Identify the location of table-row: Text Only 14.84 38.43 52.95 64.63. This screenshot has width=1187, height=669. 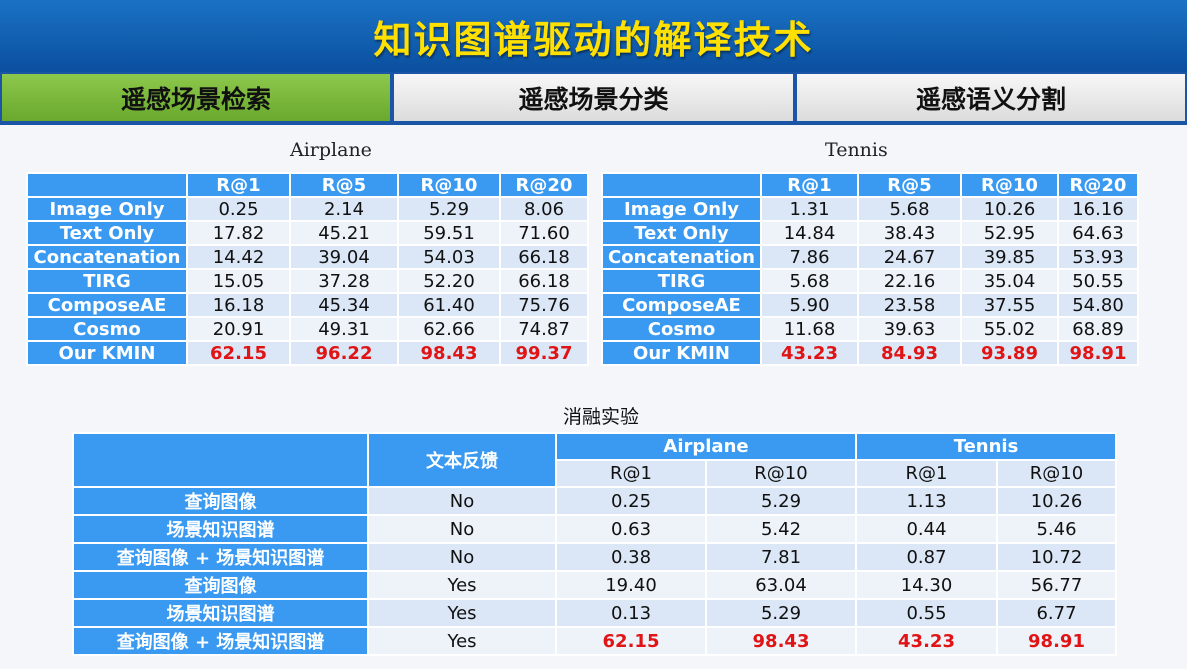
(870, 233).